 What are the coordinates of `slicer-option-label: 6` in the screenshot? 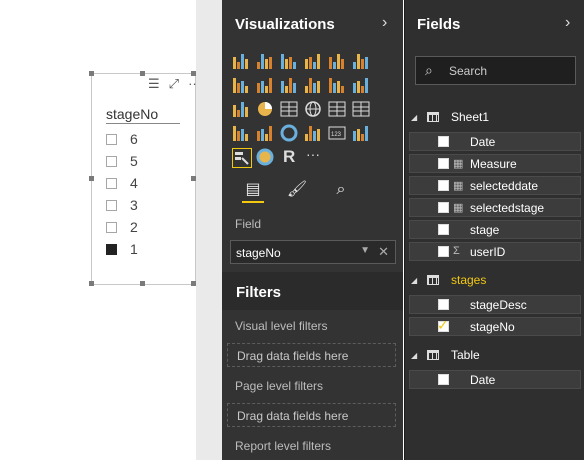 It's located at (134, 139).